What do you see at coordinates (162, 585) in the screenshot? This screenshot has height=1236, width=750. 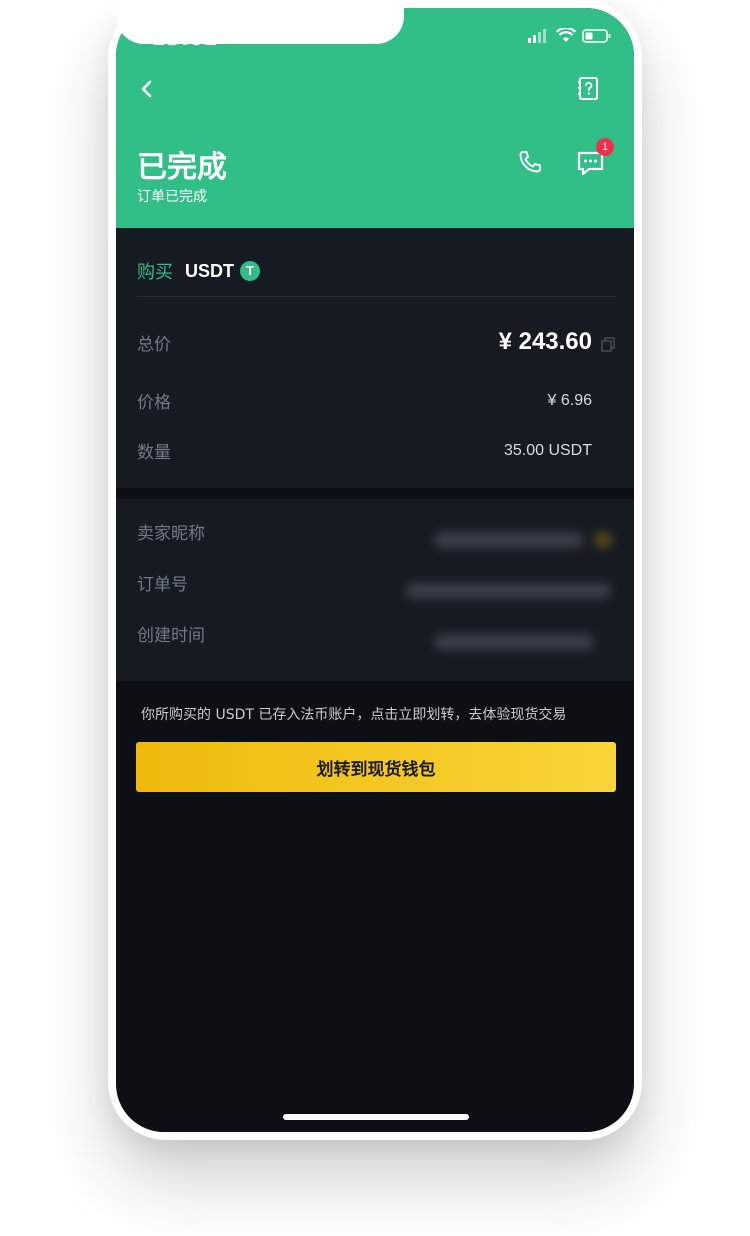 I see `order-number-label: 订单号` at bounding box center [162, 585].